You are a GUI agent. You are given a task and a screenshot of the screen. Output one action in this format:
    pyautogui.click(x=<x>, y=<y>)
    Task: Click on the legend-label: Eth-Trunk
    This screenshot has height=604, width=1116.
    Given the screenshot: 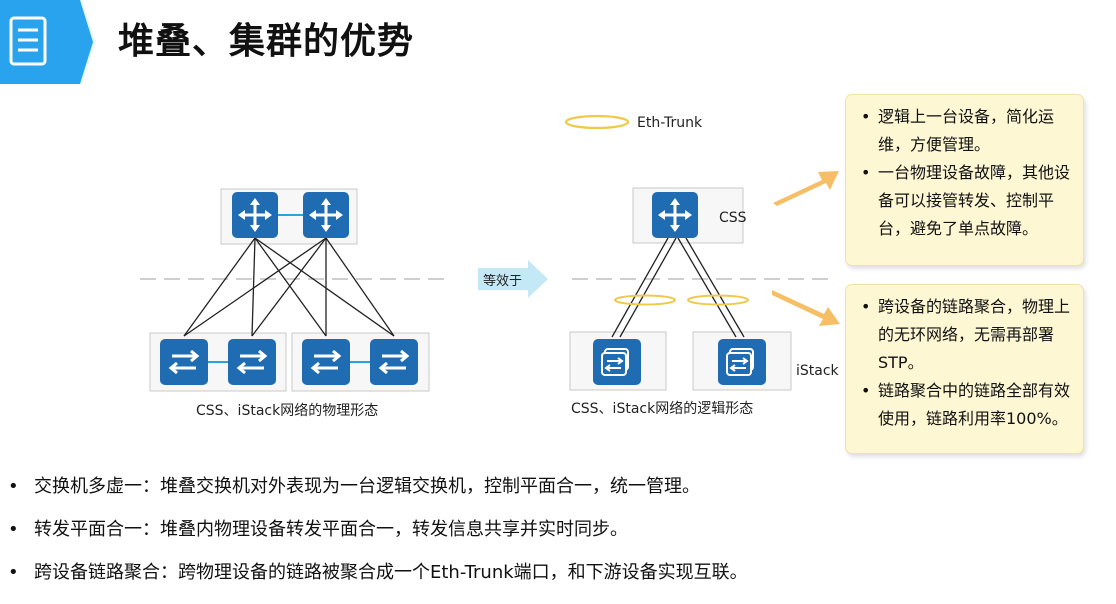 What is the action you would take?
    pyautogui.click(x=670, y=123)
    